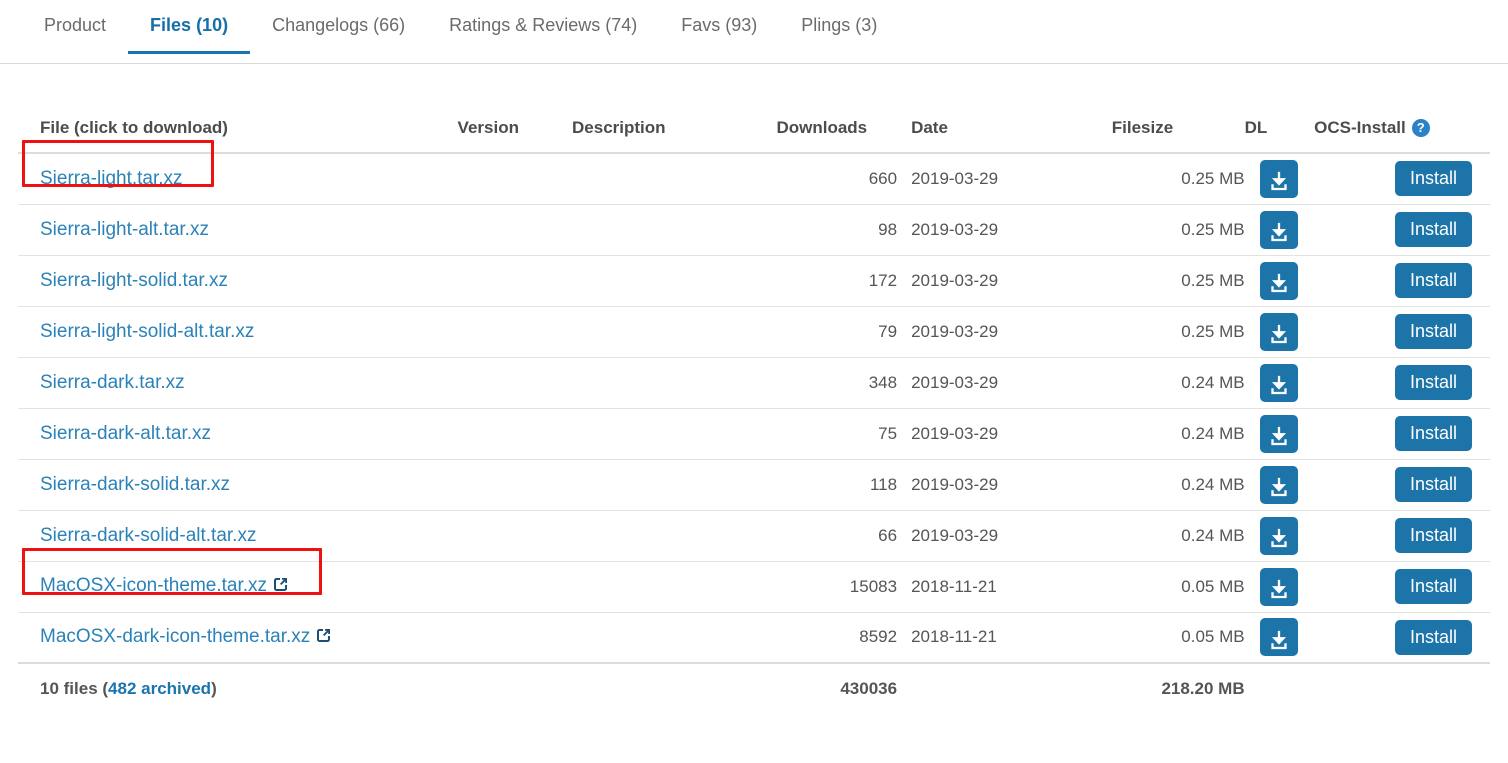  What do you see at coordinates (148, 535) in the screenshot?
I see `file-download-link: Sierra-dark-solid-alt.tar.xz` at bounding box center [148, 535].